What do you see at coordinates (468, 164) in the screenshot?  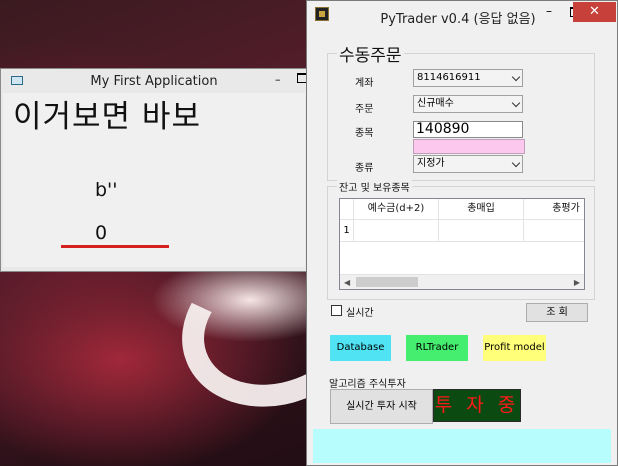 I see `price-type-combo: 지정가` at bounding box center [468, 164].